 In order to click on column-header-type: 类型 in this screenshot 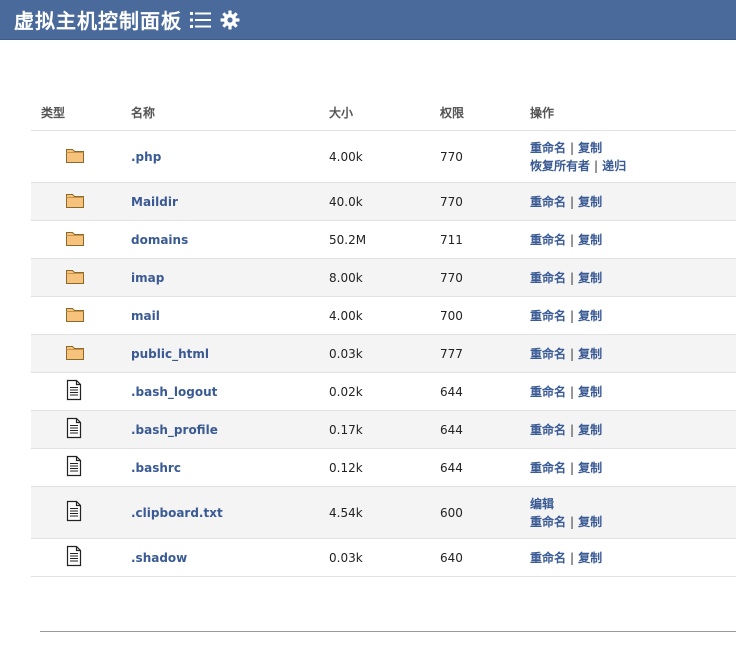, I will do `click(76, 112)`.